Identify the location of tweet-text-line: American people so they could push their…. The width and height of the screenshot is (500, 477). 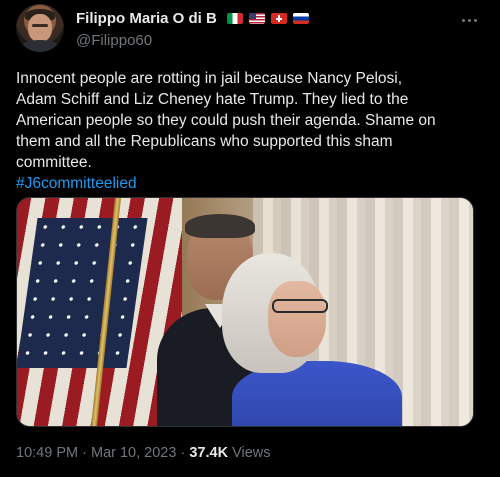
(226, 120).